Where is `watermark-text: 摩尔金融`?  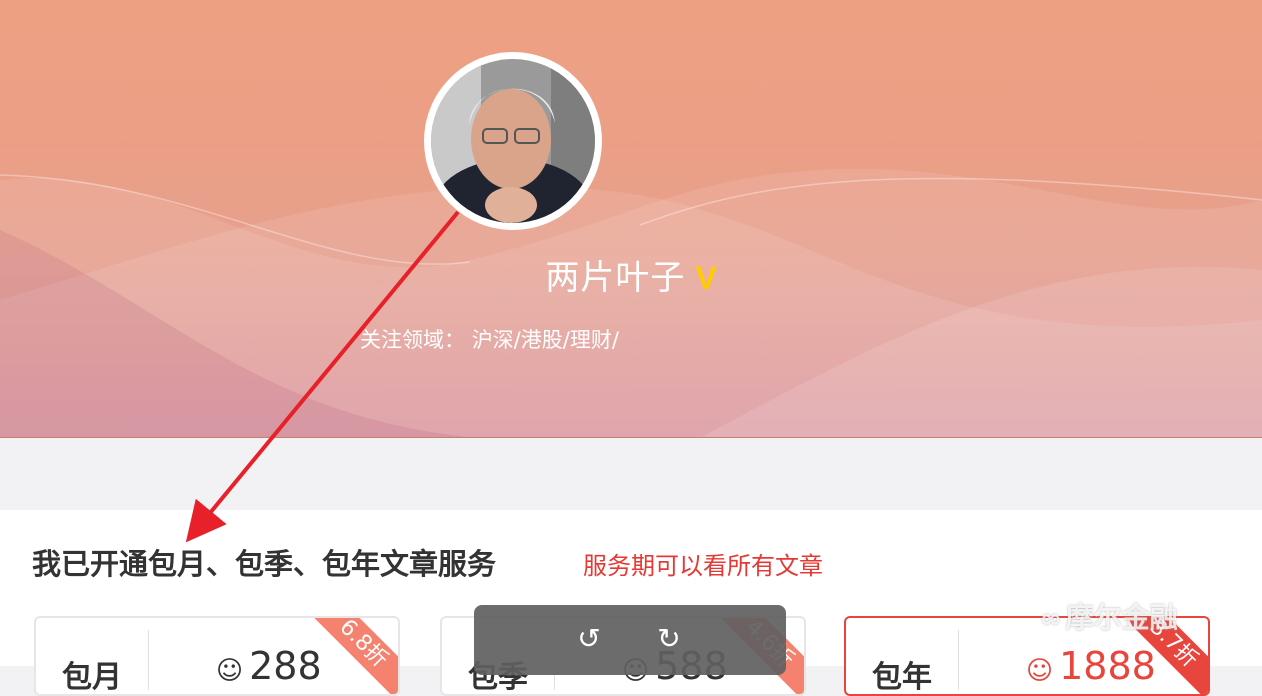
watermark-text: 摩尔金融 is located at coordinates (1121, 617).